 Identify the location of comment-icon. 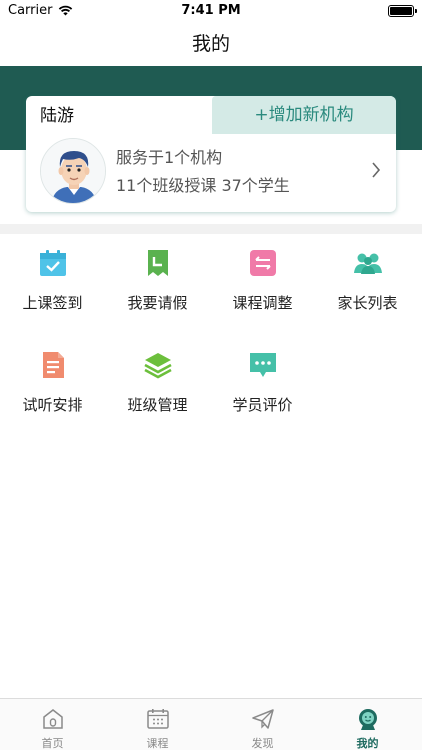
(263, 365).